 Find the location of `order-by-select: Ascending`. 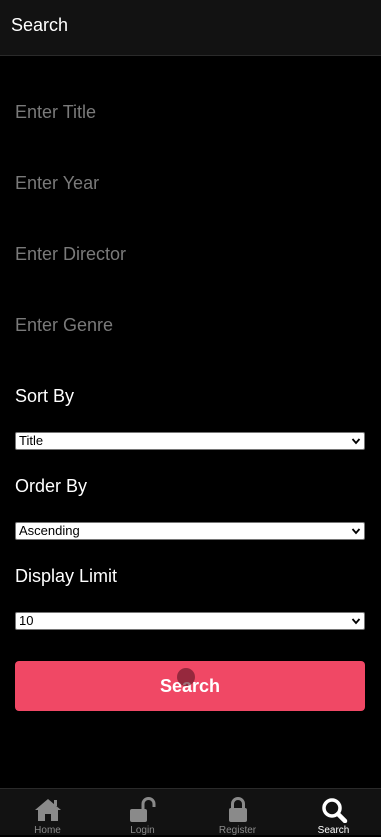

order-by-select: Ascending is located at coordinates (190, 531).